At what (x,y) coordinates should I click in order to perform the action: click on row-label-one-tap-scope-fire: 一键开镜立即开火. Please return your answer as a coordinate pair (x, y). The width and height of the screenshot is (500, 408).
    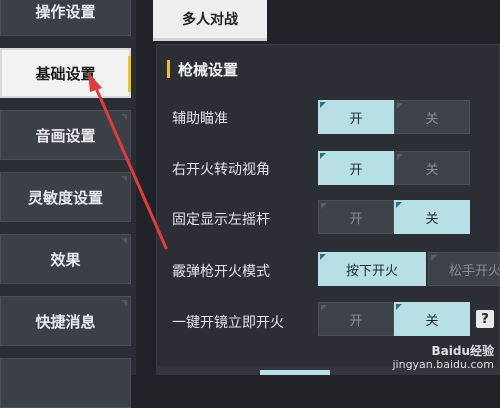
    Looking at the image, I should click on (228, 323).